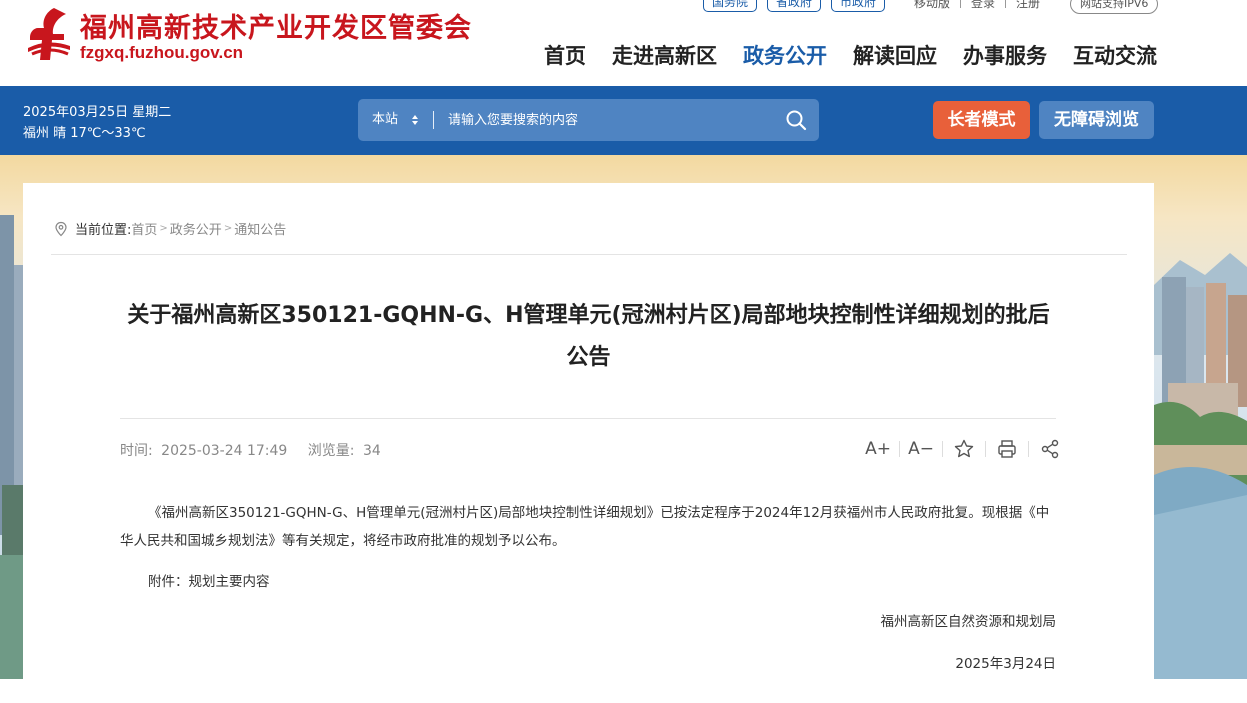 The width and height of the screenshot is (1247, 703). I want to click on article-meta: 时间: 2025-03-24 17:49 浏览量: 34, so click(252, 450).